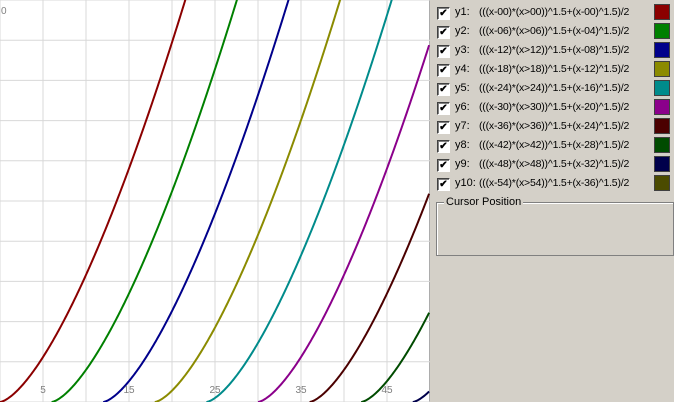  I want to click on x-tick-label: 5, so click(43, 390).